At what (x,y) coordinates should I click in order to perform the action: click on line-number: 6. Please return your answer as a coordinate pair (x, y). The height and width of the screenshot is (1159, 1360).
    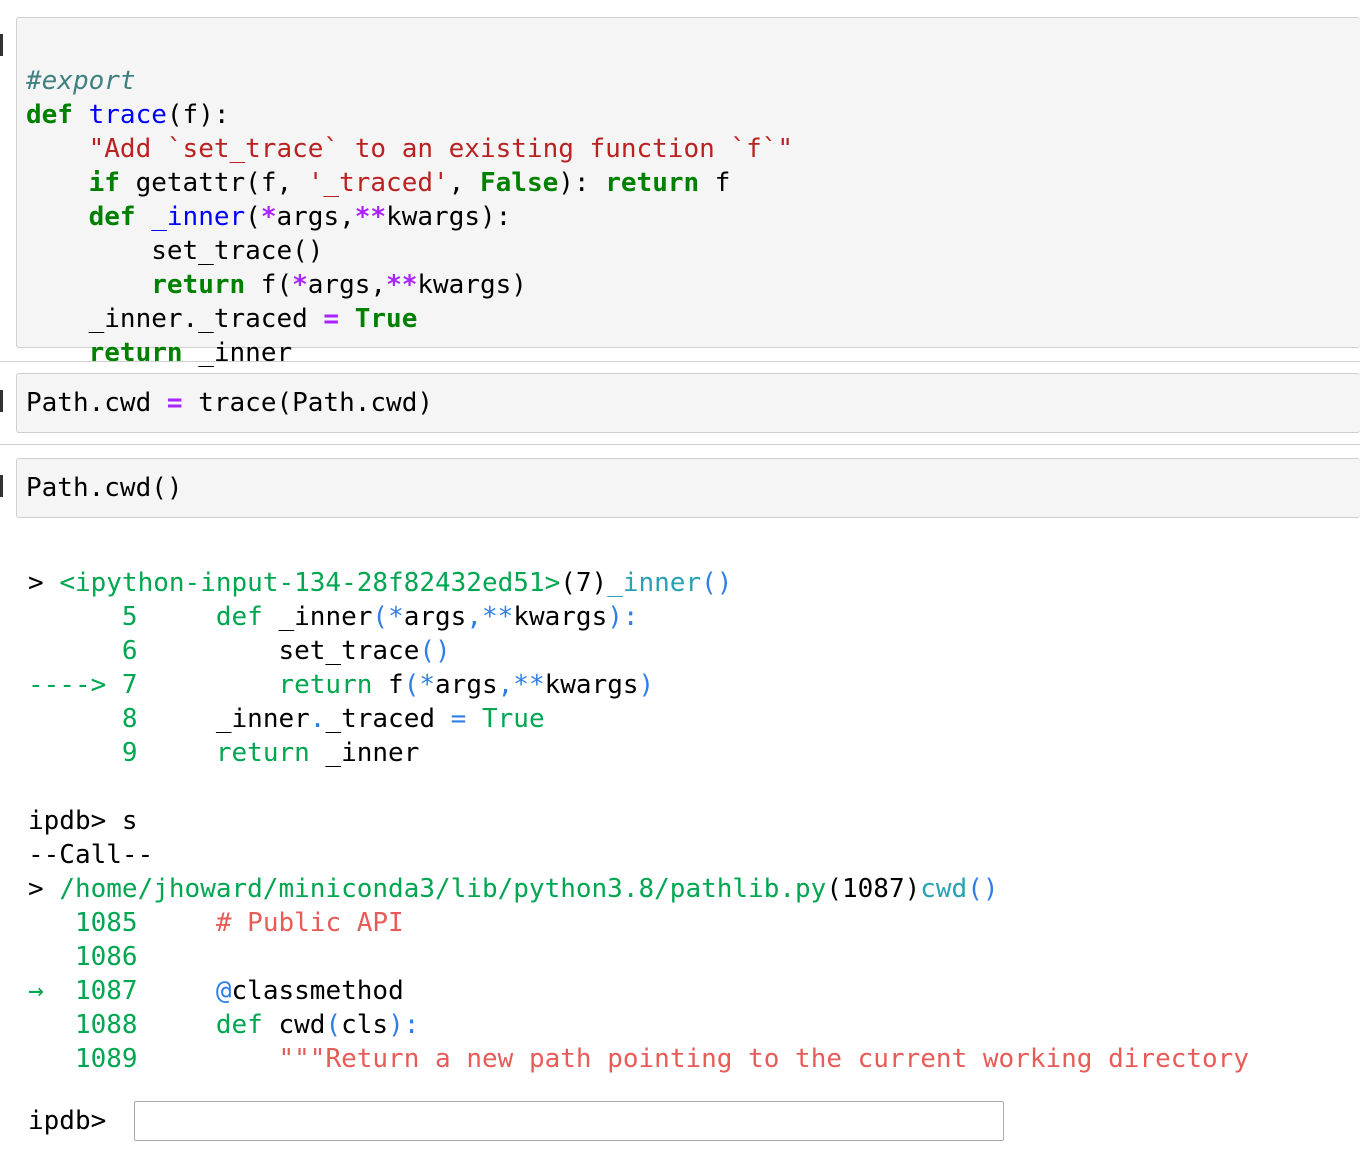
    Looking at the image, I should click on (129, 651).